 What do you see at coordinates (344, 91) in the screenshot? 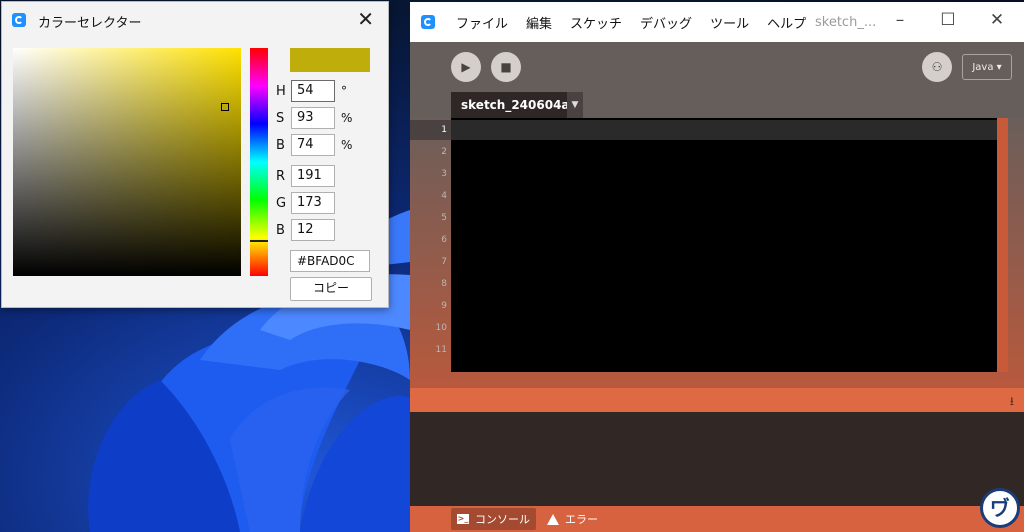
I see `hue-unit: °` at bounding box center [344, 91].